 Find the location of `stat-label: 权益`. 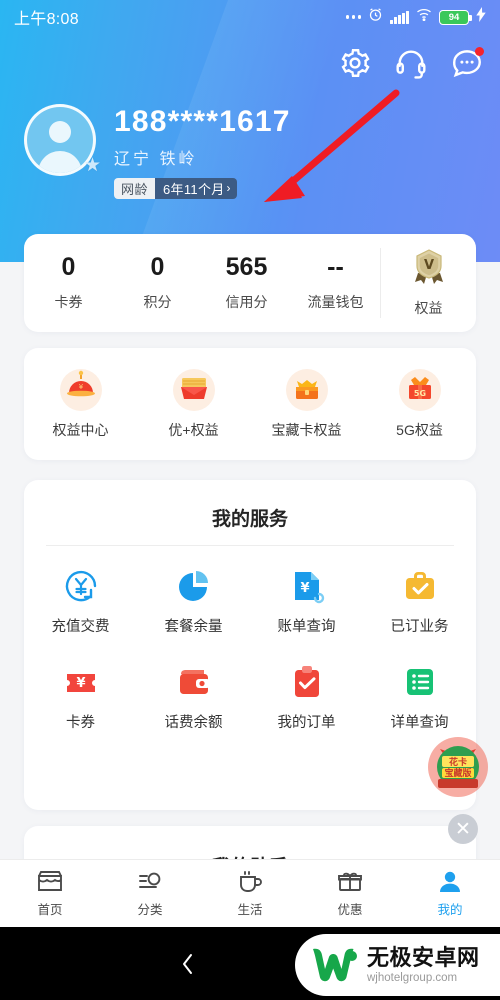

stat-label: 权益 is located at coordinates (428, 308).